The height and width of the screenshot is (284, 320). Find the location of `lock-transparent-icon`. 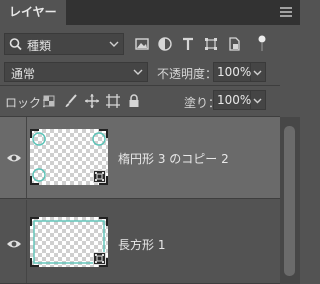

lock-transparent-icon is located at coordinates (49, 101).